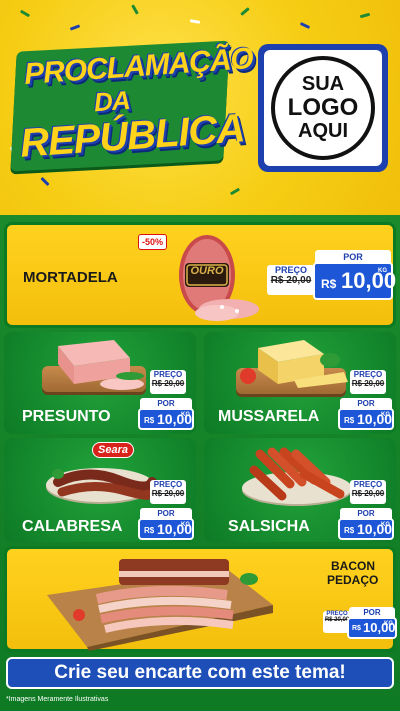  What do you see at coordinates (219, 278) in the screenshot?
I see `mortadela-image` at bounding box center [219, 278].